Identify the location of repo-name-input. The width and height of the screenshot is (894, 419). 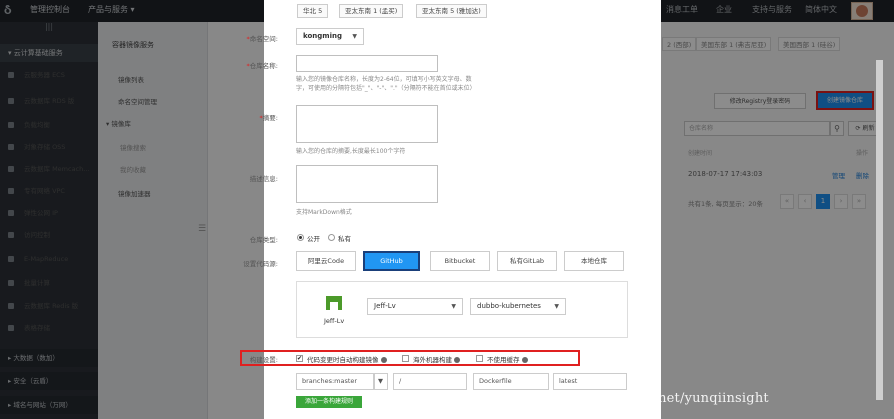
(367, 63).